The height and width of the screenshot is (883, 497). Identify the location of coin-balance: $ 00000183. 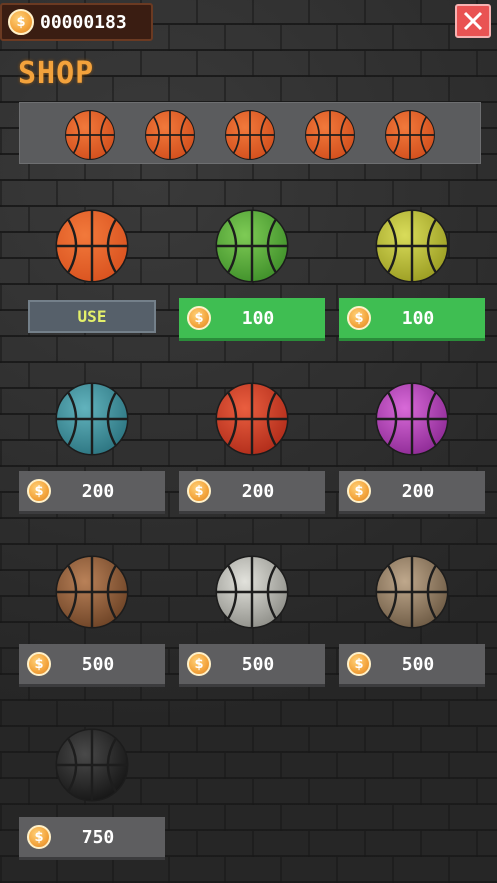
(76, 22).